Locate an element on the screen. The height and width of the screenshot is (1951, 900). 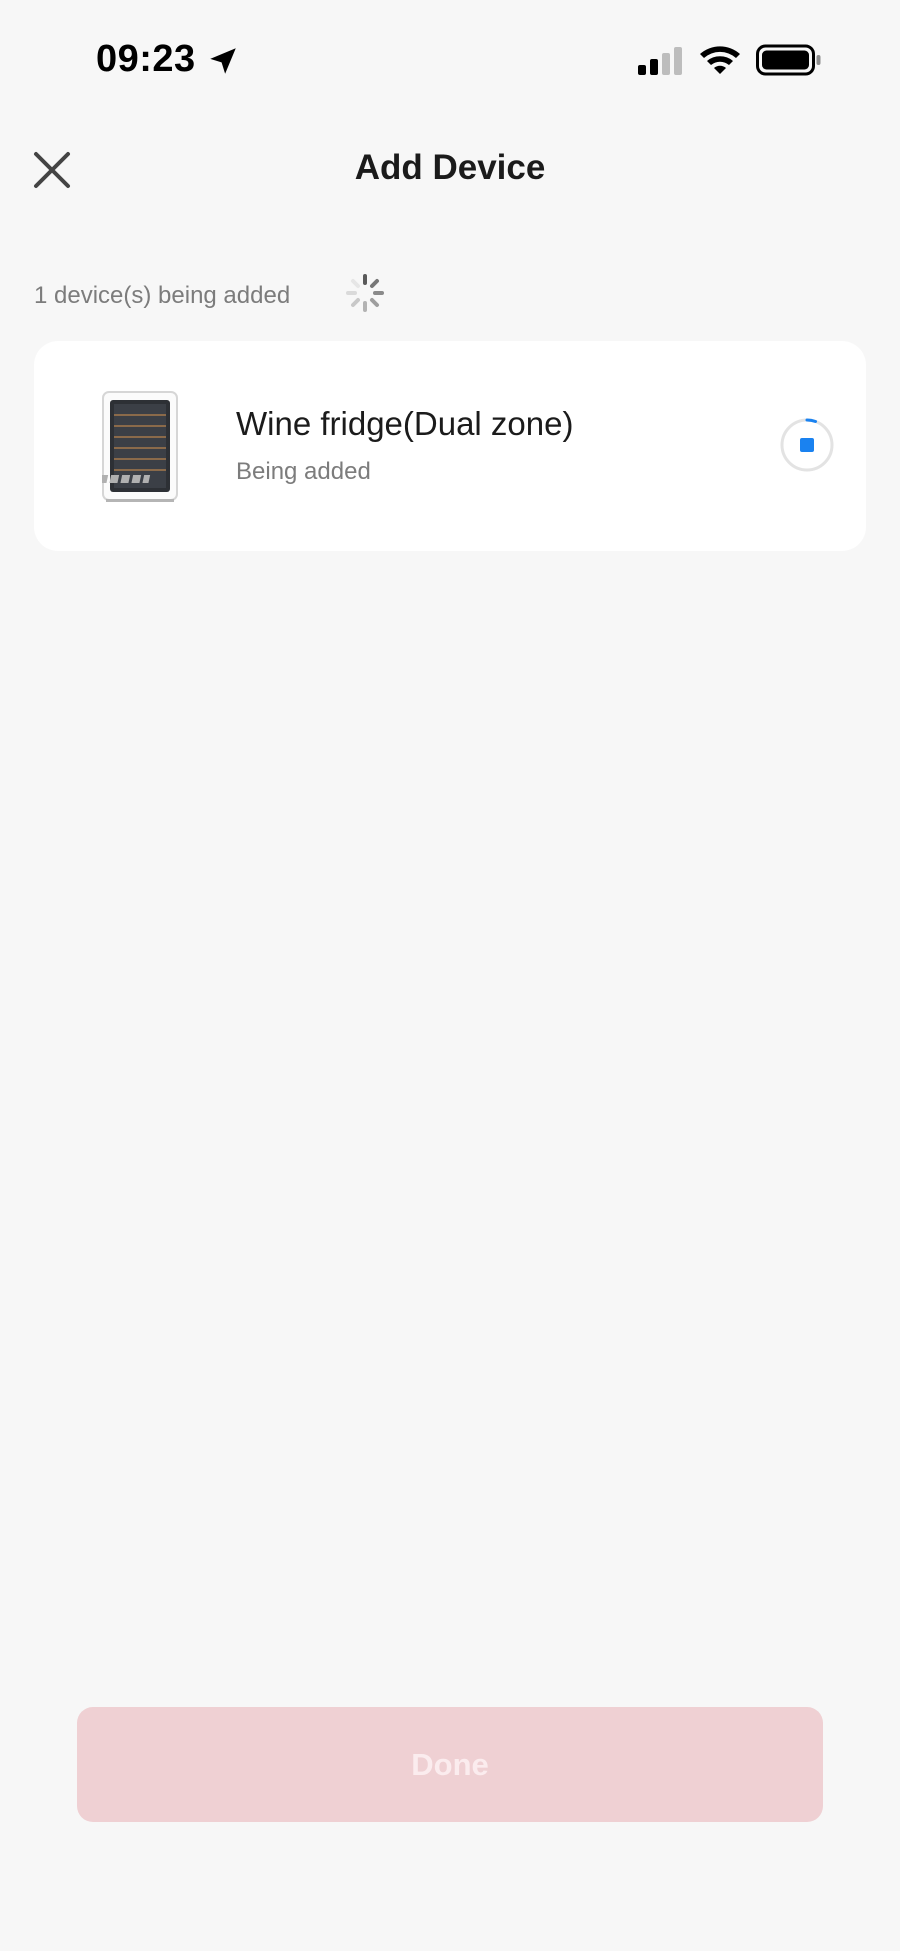
status-bar: 09:23 is located at coordinates (450, 60).